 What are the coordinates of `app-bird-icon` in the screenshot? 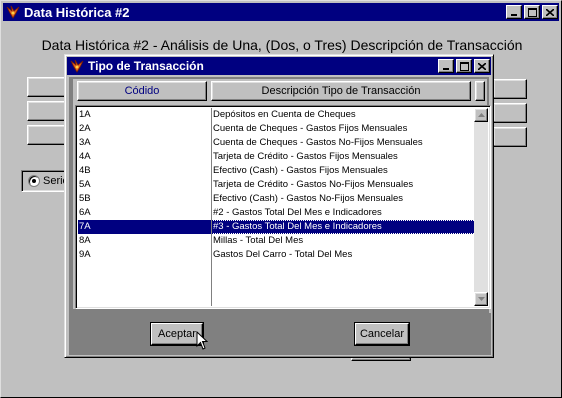 It's located at (13, 12).